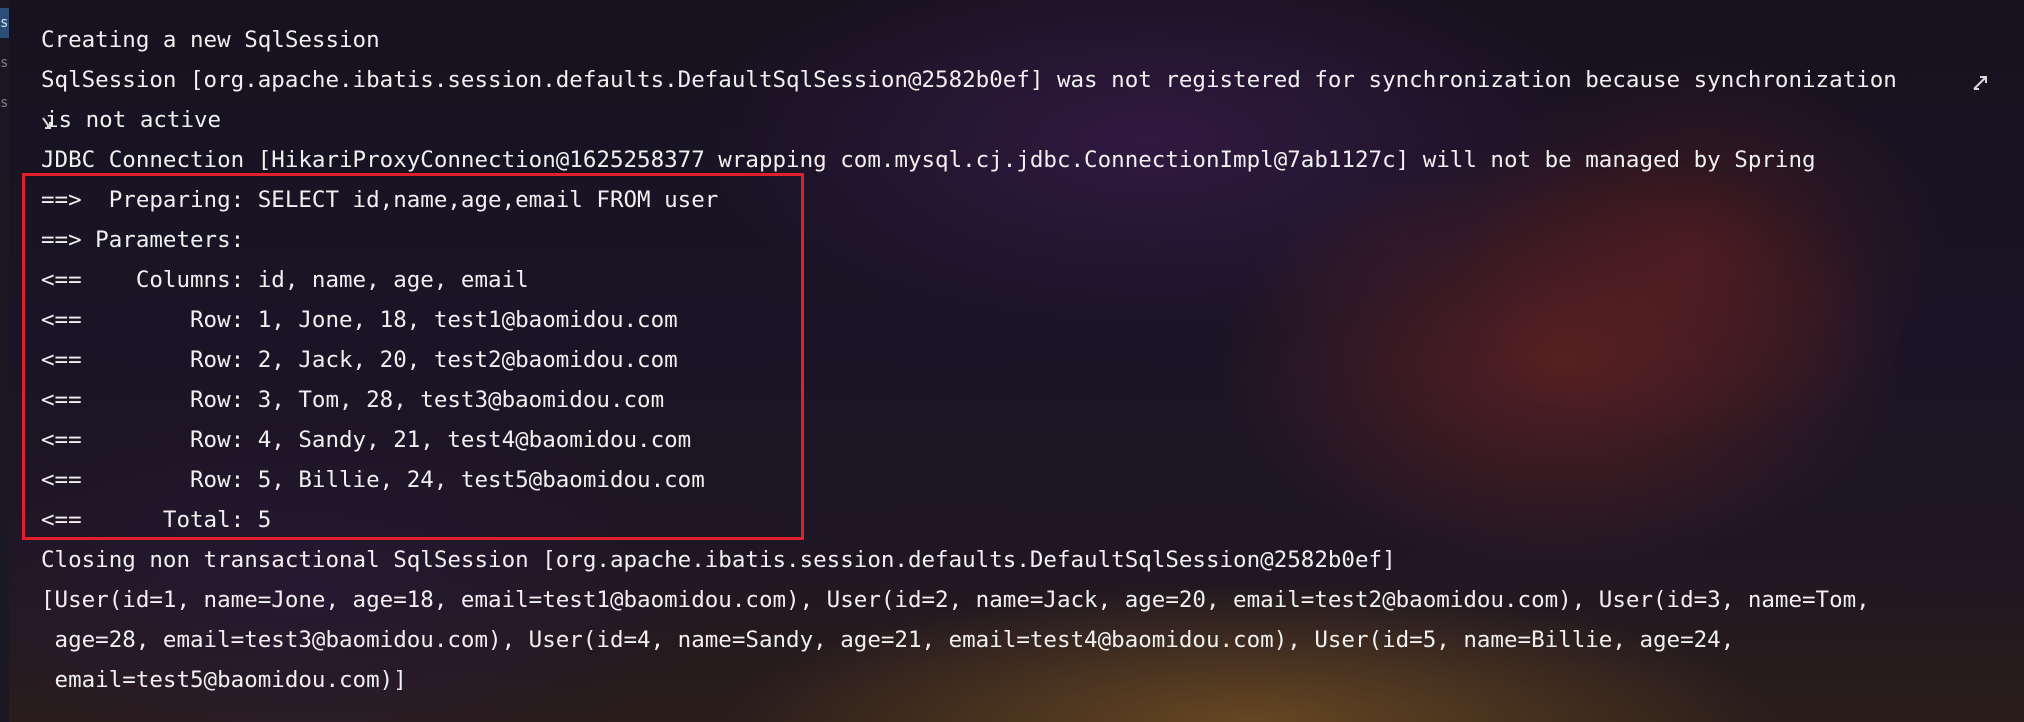  Describe the element at coordinates (4, 361) in the screenshot. I see `left-gutter: s s s` at that location.